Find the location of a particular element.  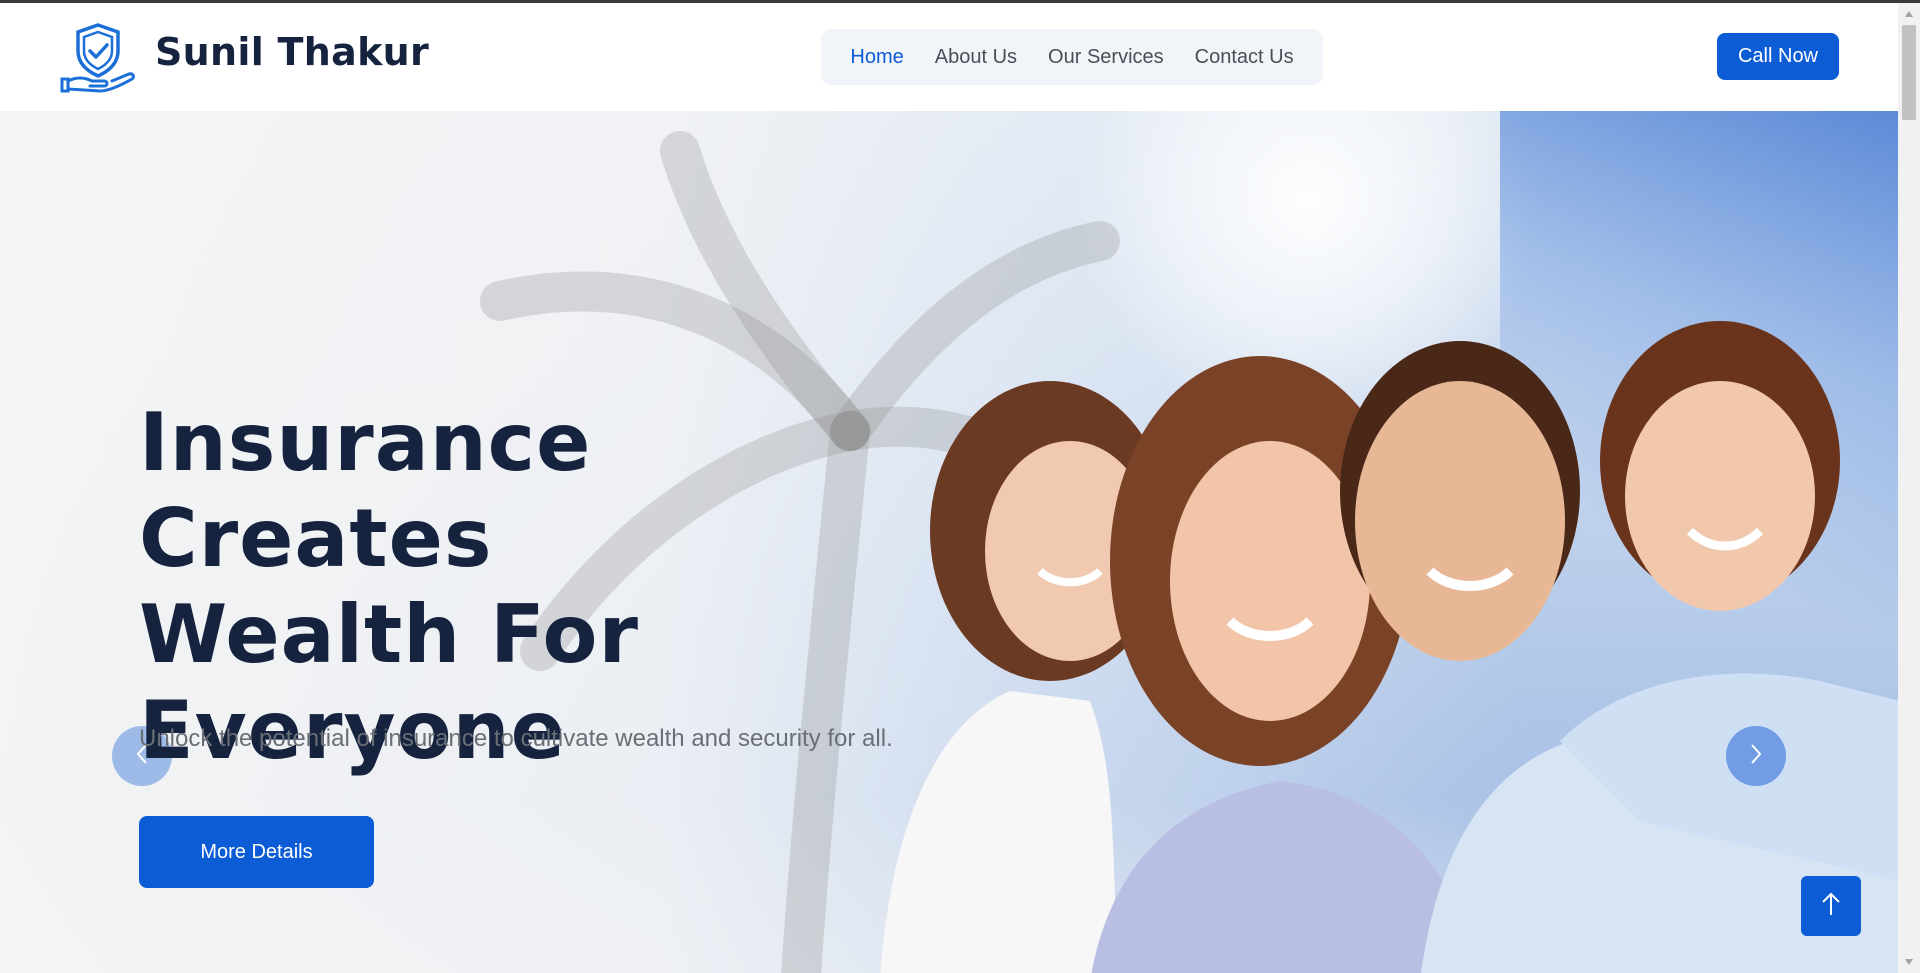

scroll-up-arrow-icon is located at coordinates (1909, 14).